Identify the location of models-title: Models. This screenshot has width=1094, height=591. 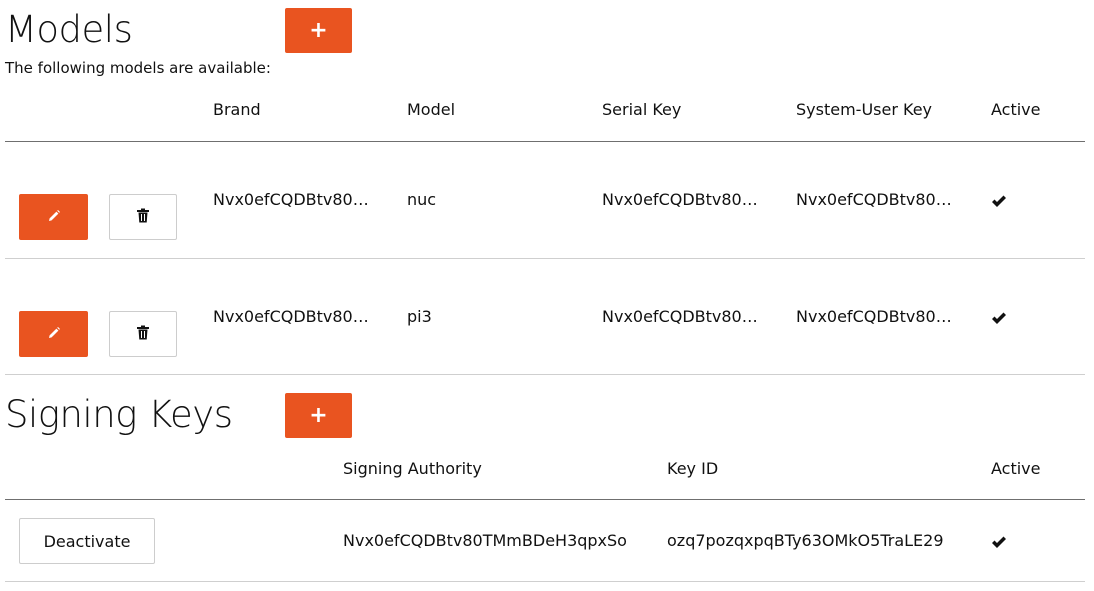
(69, 29).